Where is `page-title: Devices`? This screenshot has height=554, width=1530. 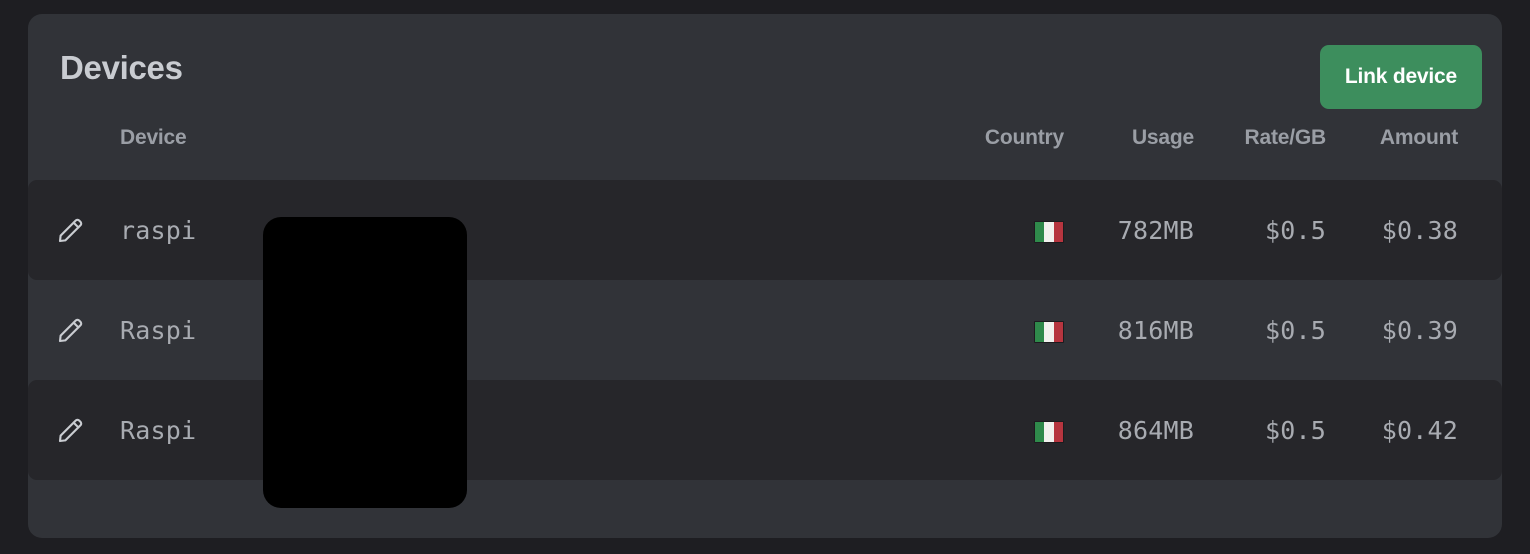
page-title: Devices is located at coordinates (121, 67).